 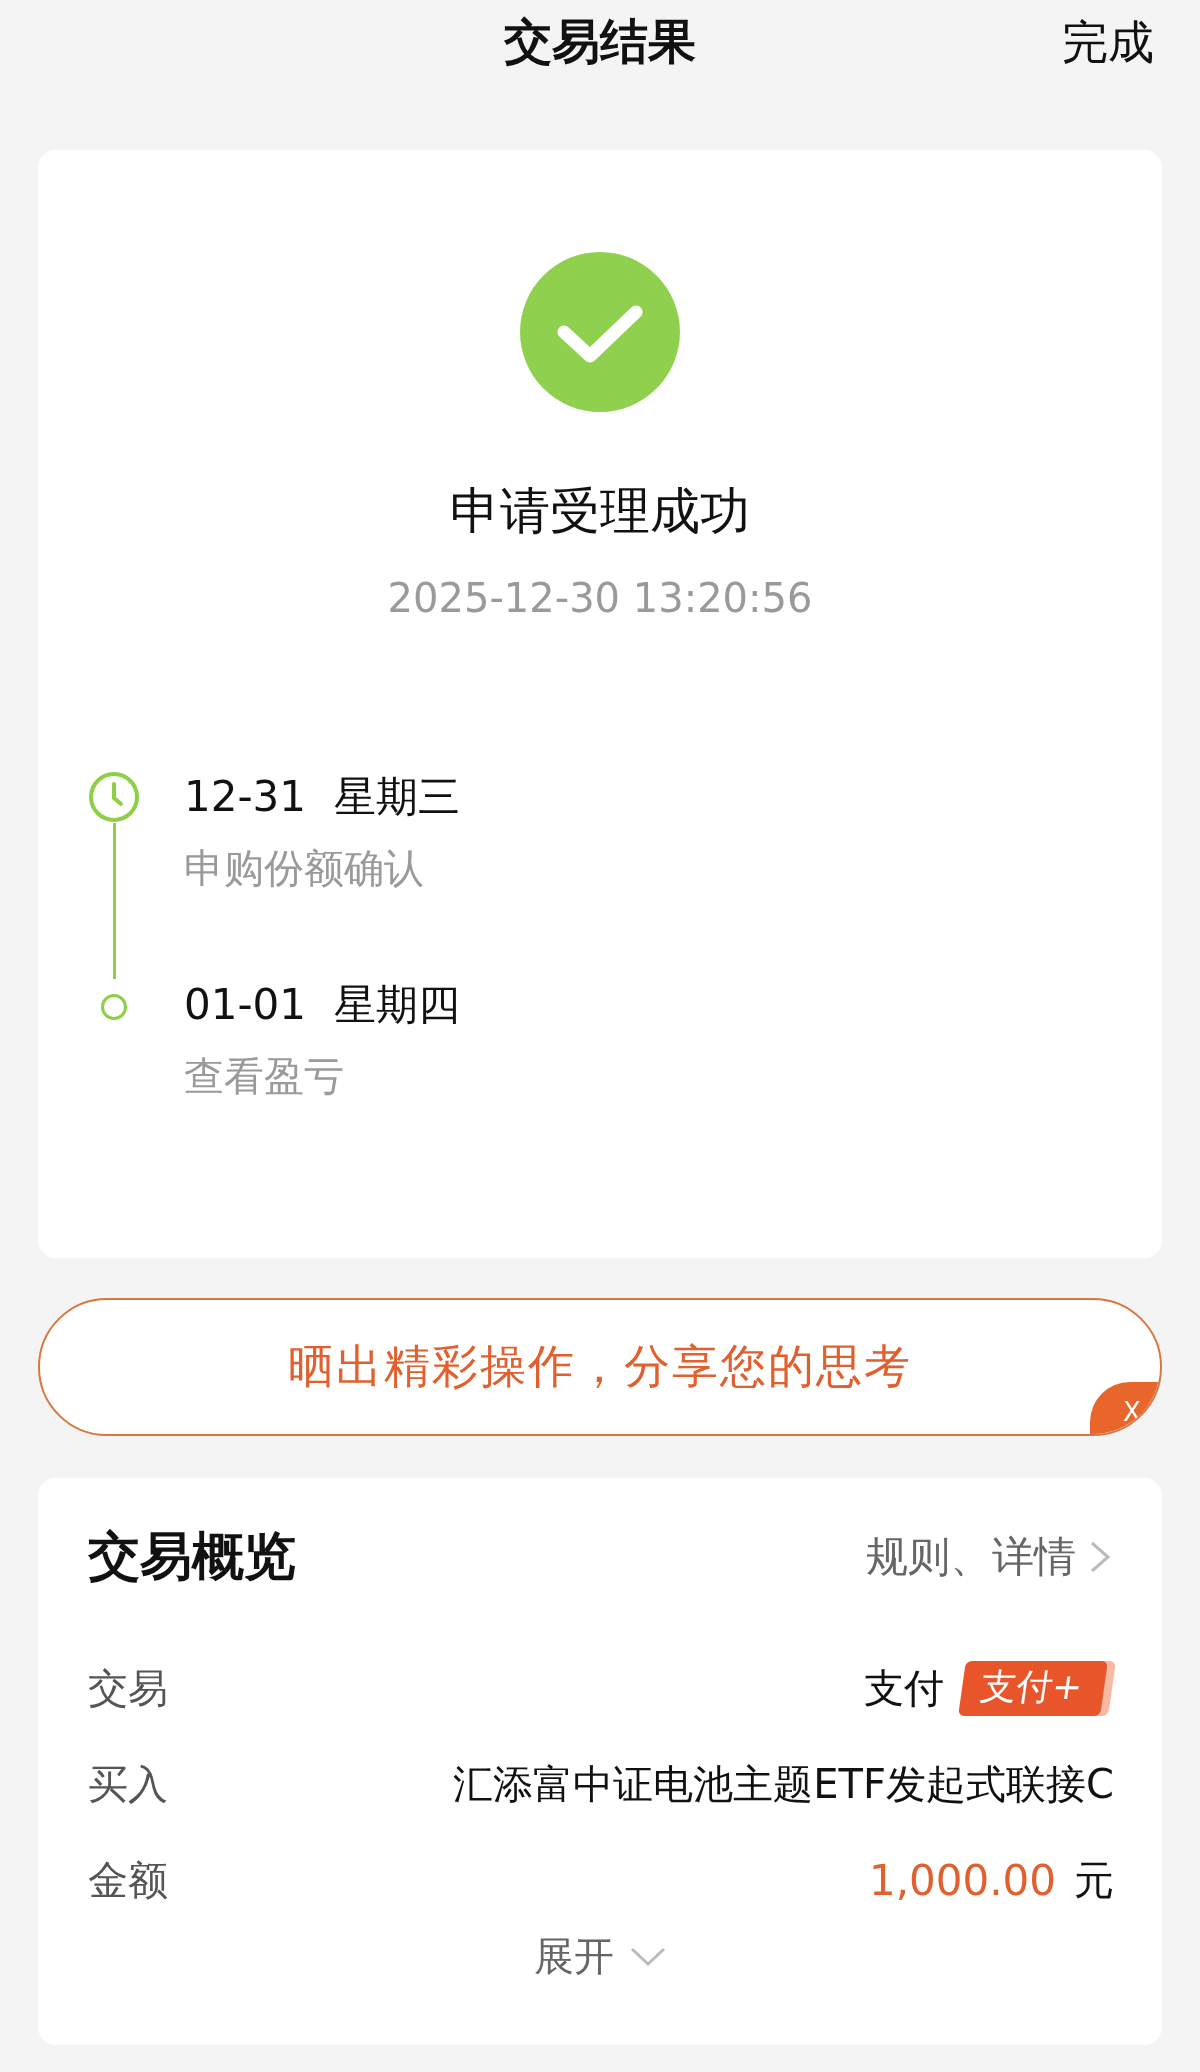 What do you see at coordinates (600, 1366) in the screenshot?
I see `share-text: 晒出精彩操作，分享您的思考` at bounding box center [600, 1366].